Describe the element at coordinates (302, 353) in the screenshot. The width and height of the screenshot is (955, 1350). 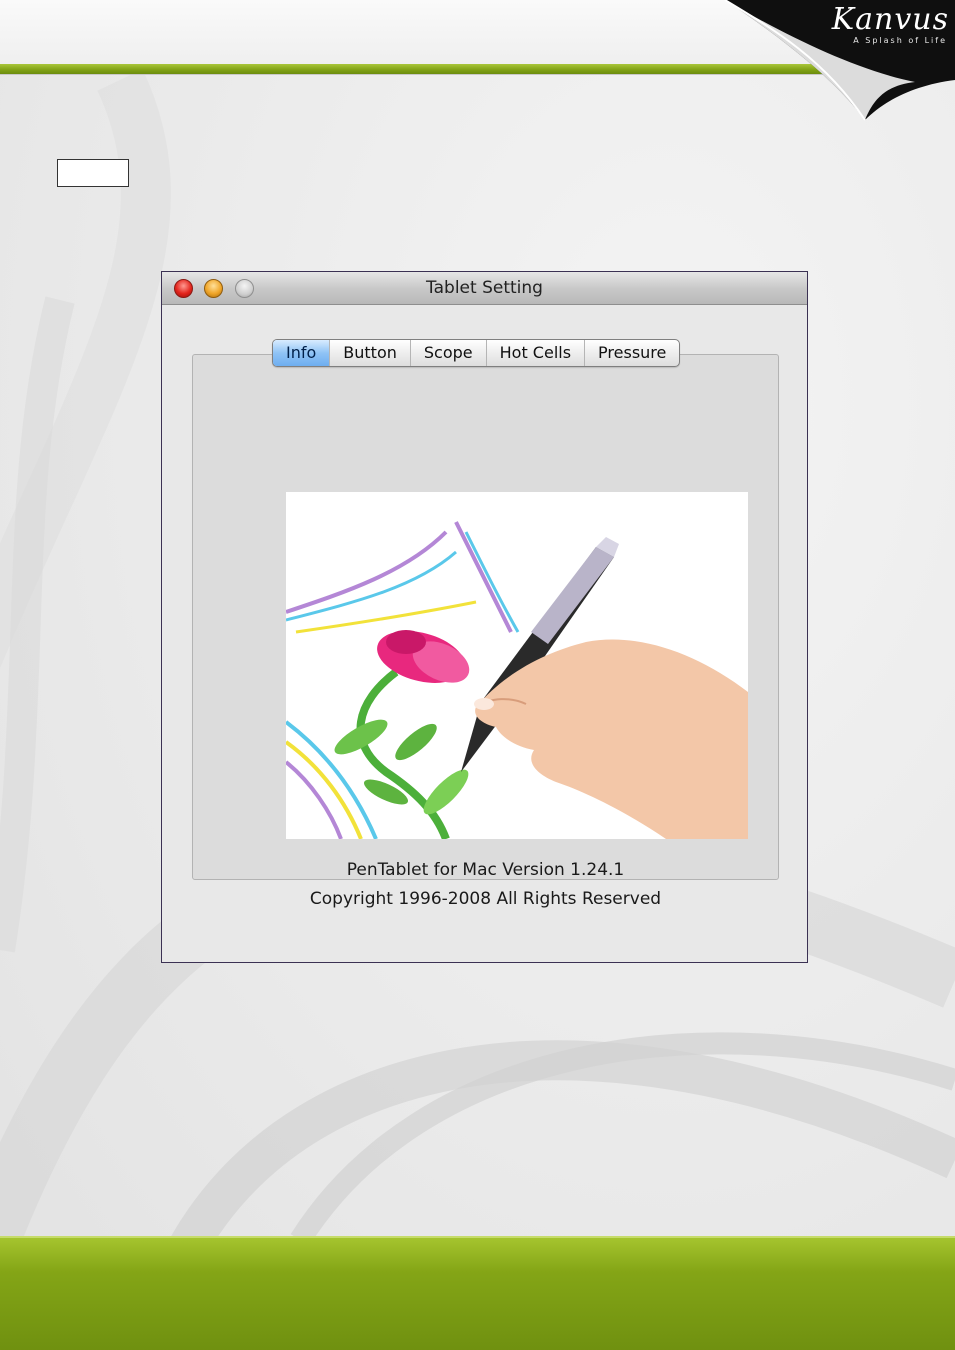
I see `tab-info: Info` at that location.